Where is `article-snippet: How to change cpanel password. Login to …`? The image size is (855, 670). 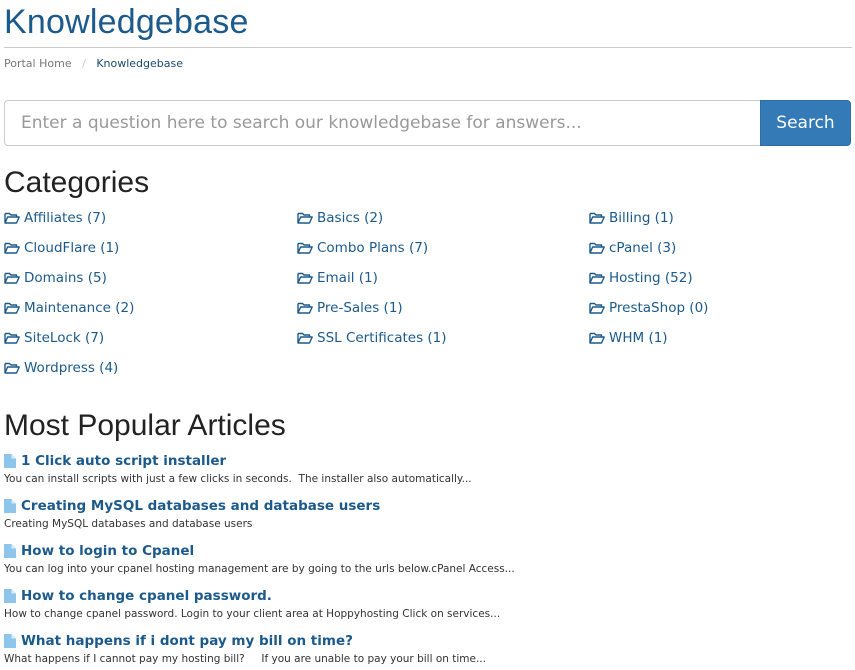 article-snippet: How to change cpanel password. Login to … is located at coordinates (252, 614).